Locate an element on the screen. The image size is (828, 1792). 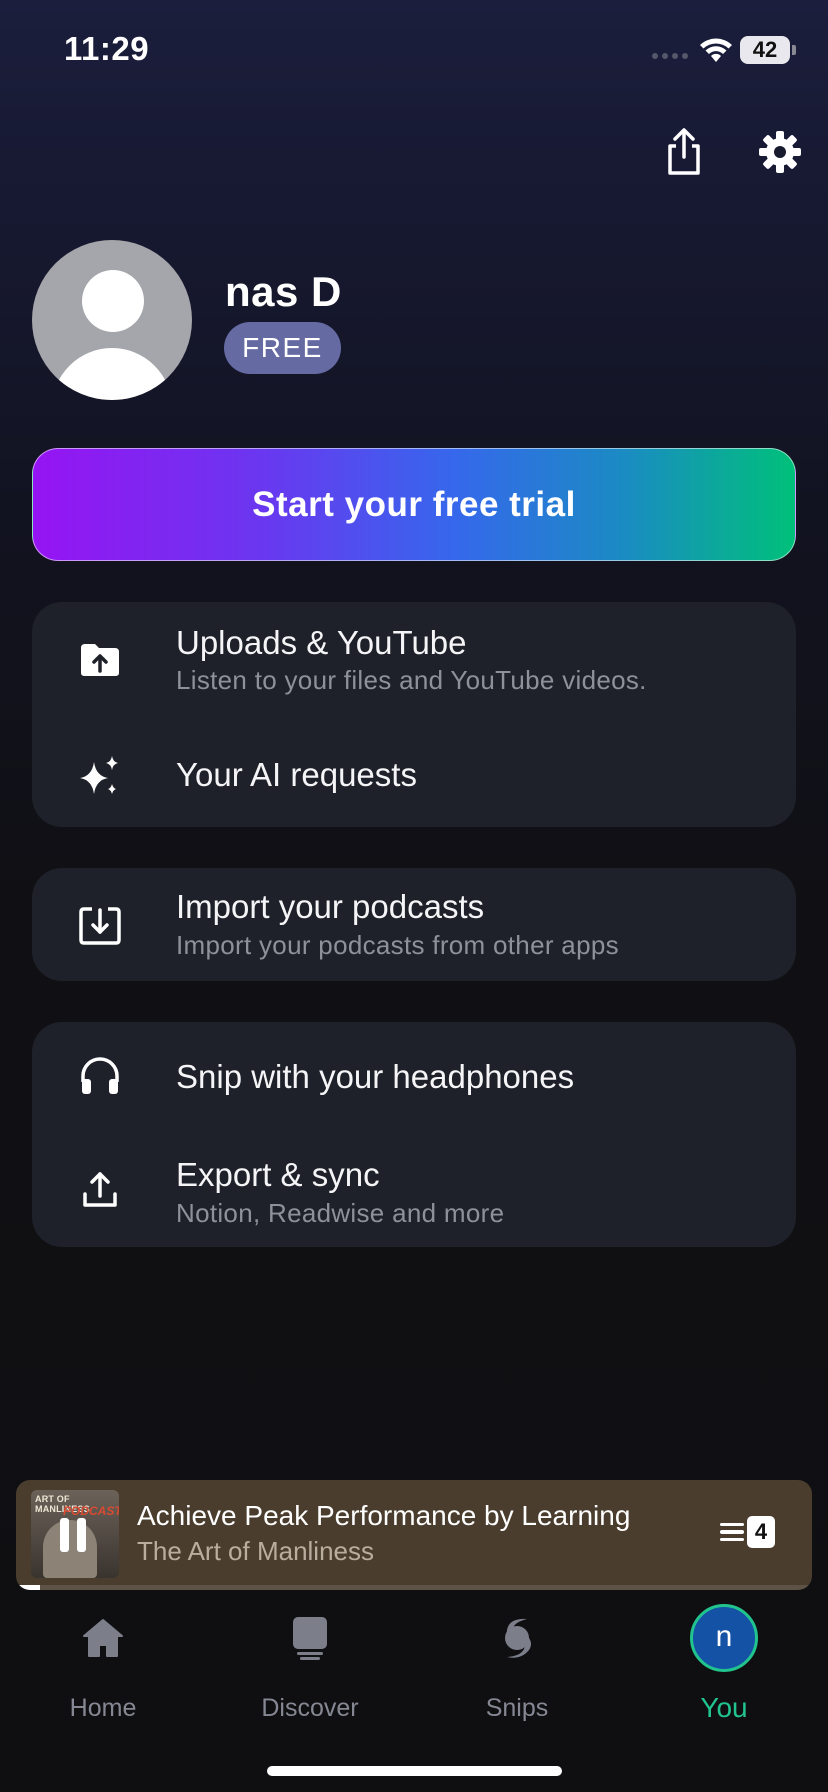
sparkles-icon is located at coordinates (100, 776).